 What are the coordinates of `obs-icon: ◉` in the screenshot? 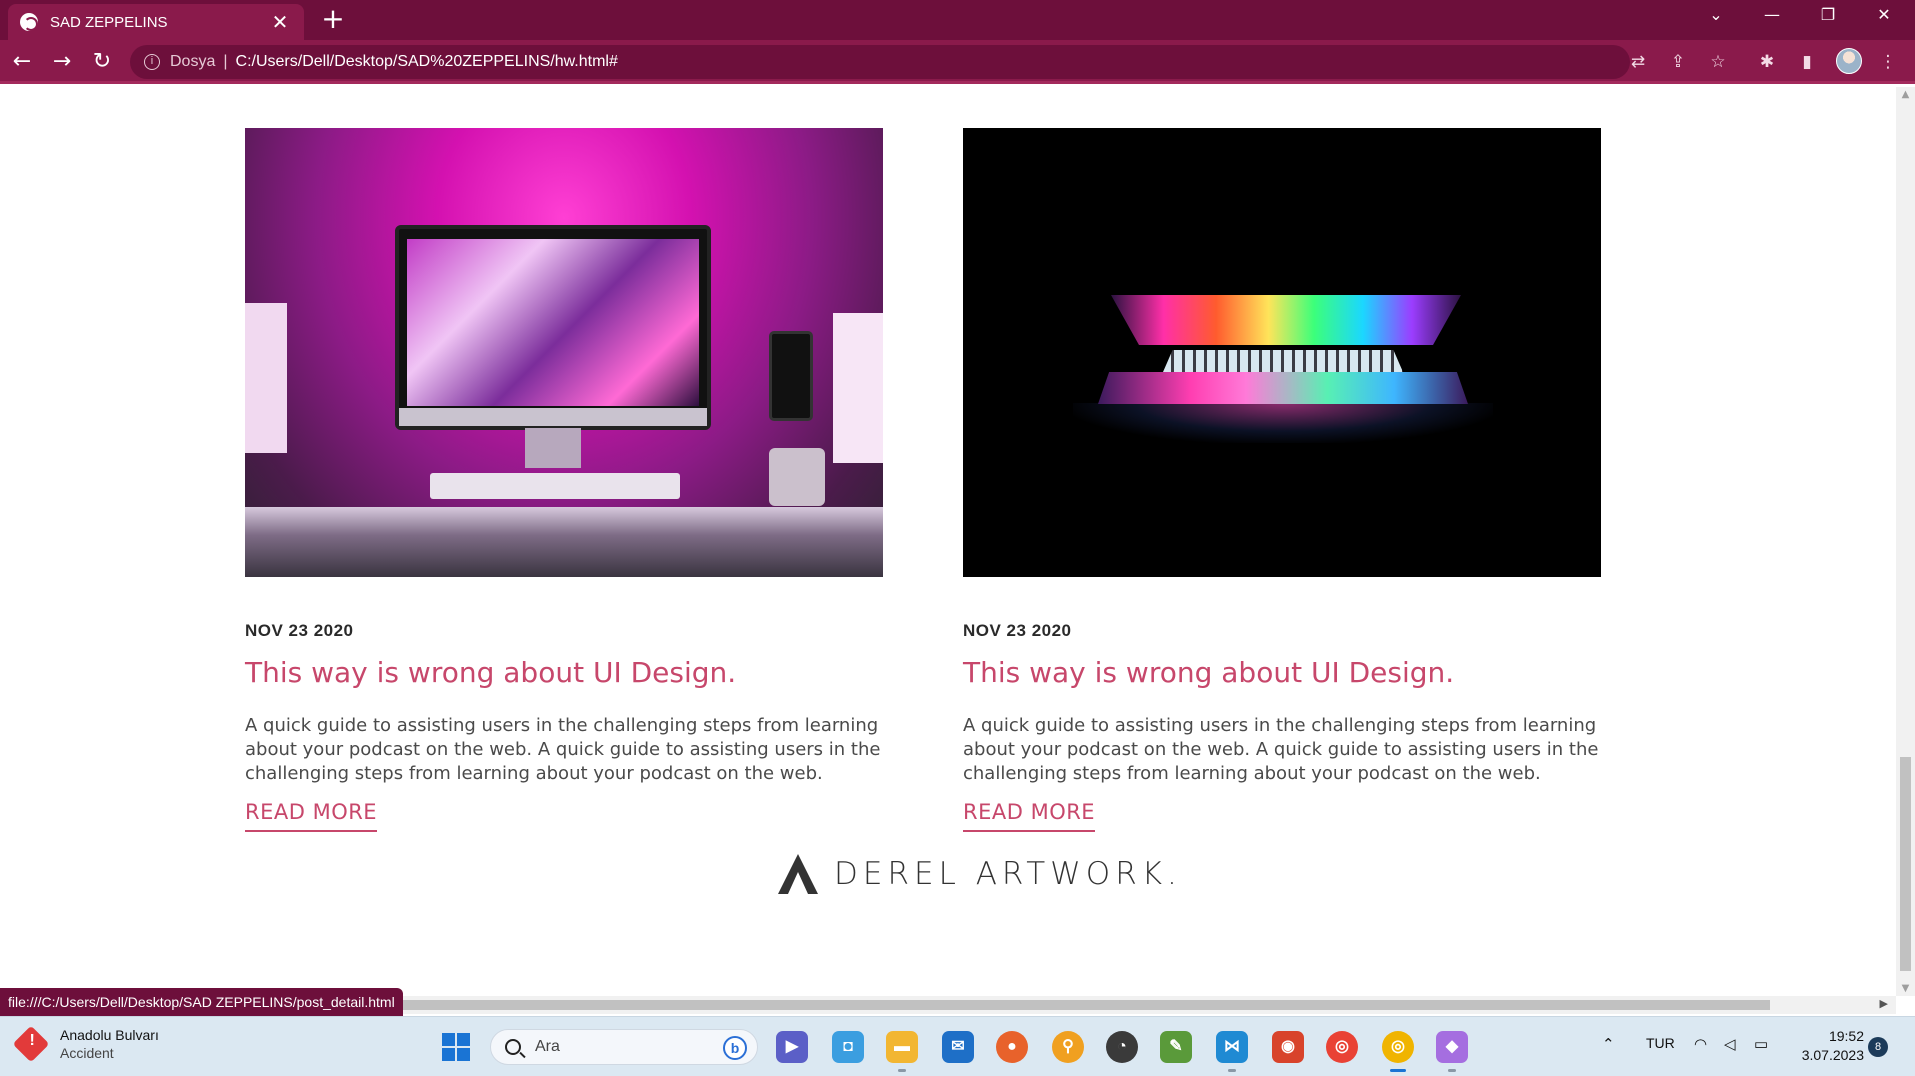 It's located at (1288, 1047).